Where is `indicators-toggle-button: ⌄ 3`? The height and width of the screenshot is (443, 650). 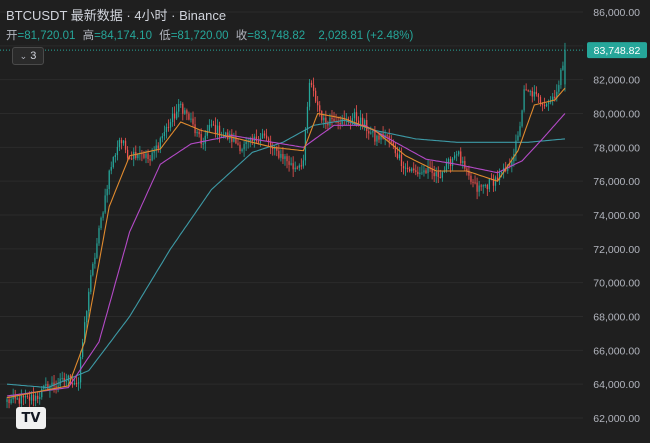 indicators-toggle-button: ⌄ 3 is located at coordinates (28, 56).